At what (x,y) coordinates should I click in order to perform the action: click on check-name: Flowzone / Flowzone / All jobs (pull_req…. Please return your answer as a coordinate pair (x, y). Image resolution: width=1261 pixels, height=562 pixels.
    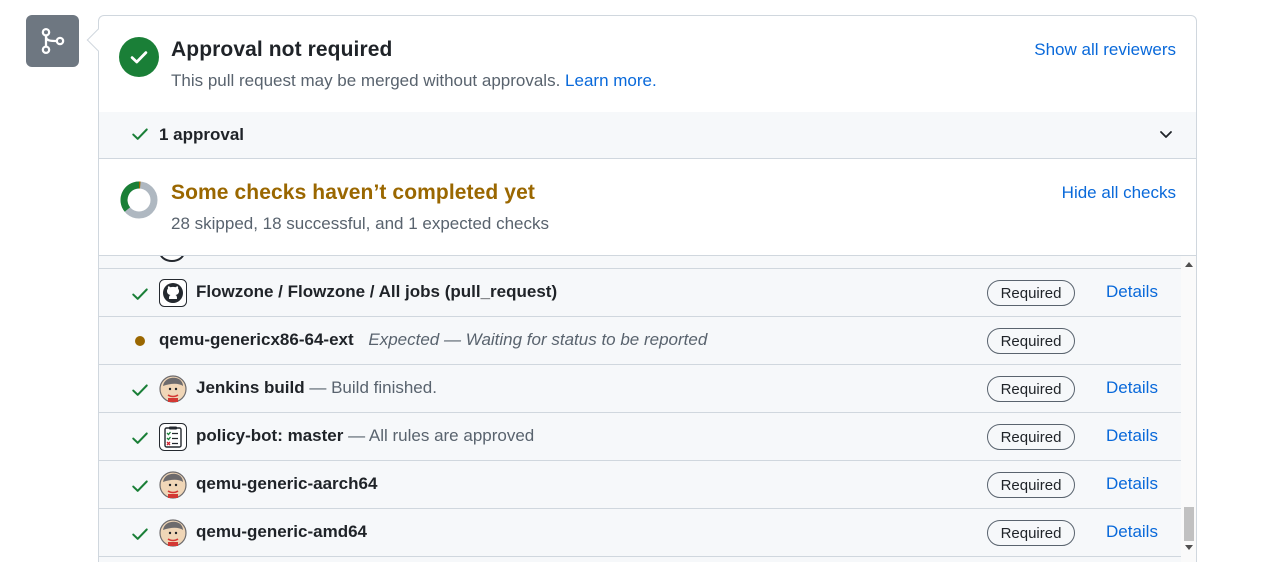
    Looking at the image, I should click on (376, 292).